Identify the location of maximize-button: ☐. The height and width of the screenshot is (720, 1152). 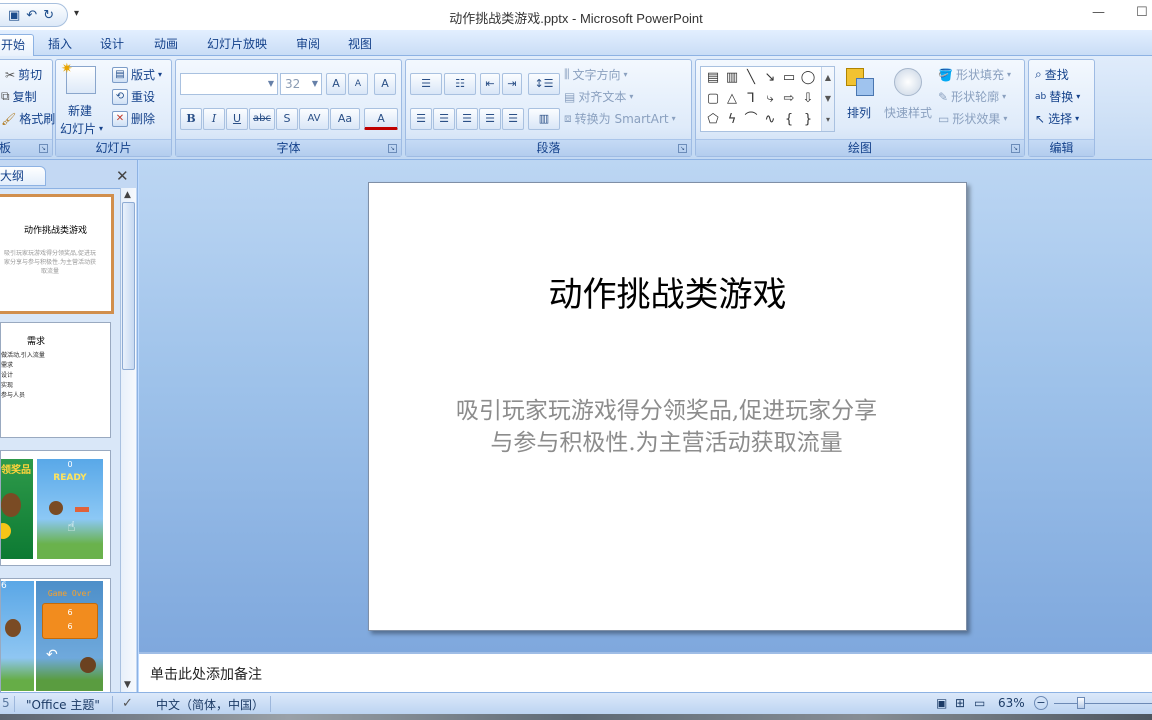
(1142, 12).